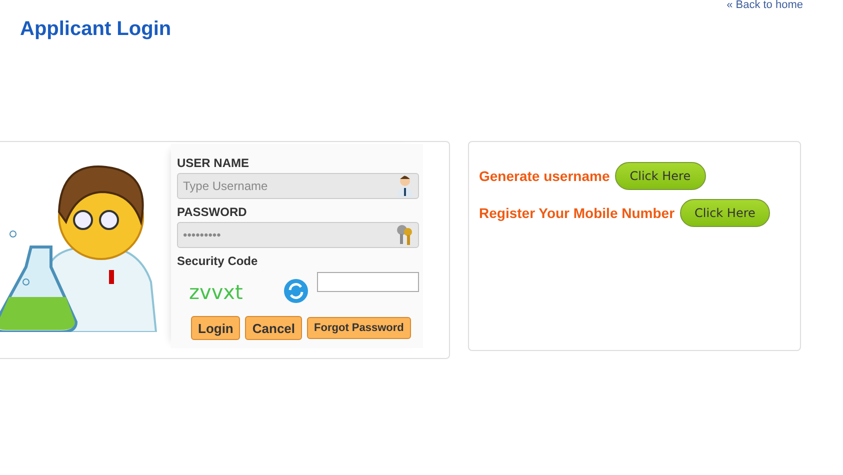 The width and height of the screenshot is (843, 475). What do you see at coordinates (216, 292) in the screenshot?
I see `captcha-text: zvvxt` at bounding box center [216, 292].